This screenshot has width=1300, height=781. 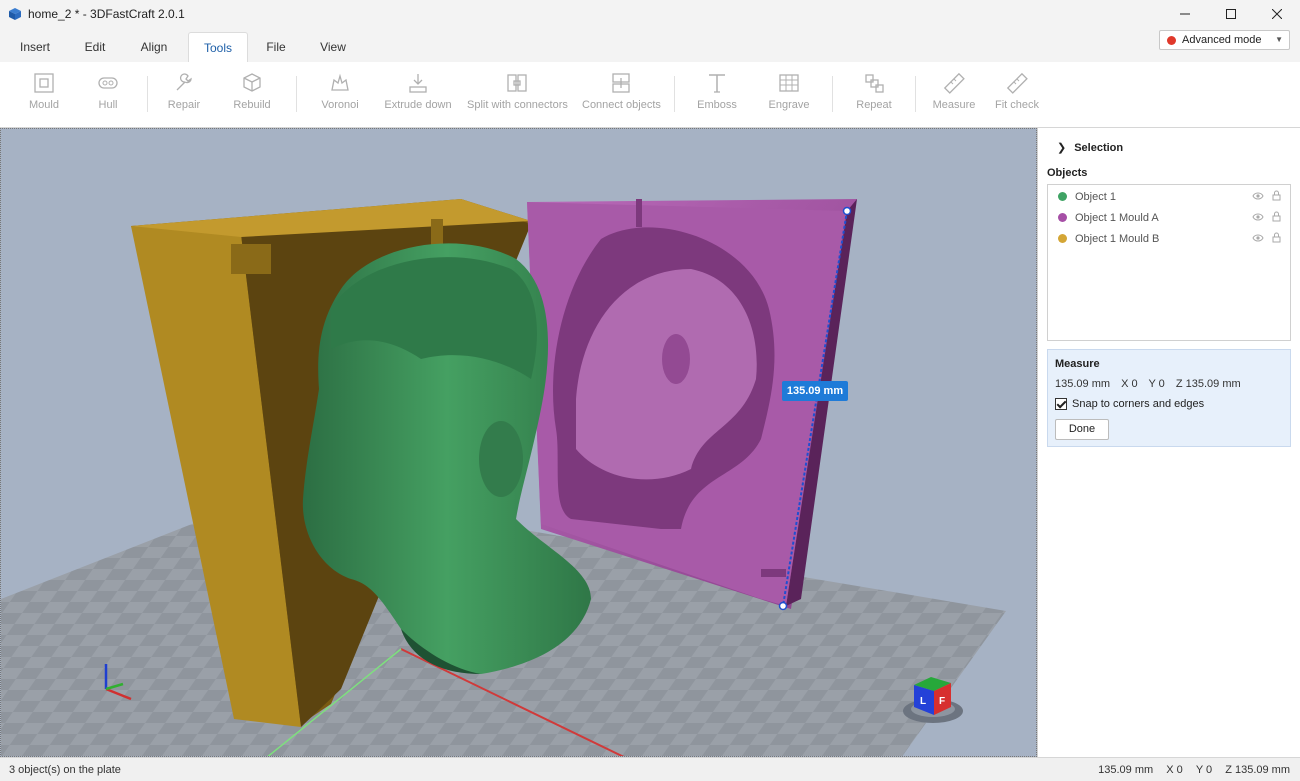 I want to click on snap-checkbox, so click(x=1061, y=404).